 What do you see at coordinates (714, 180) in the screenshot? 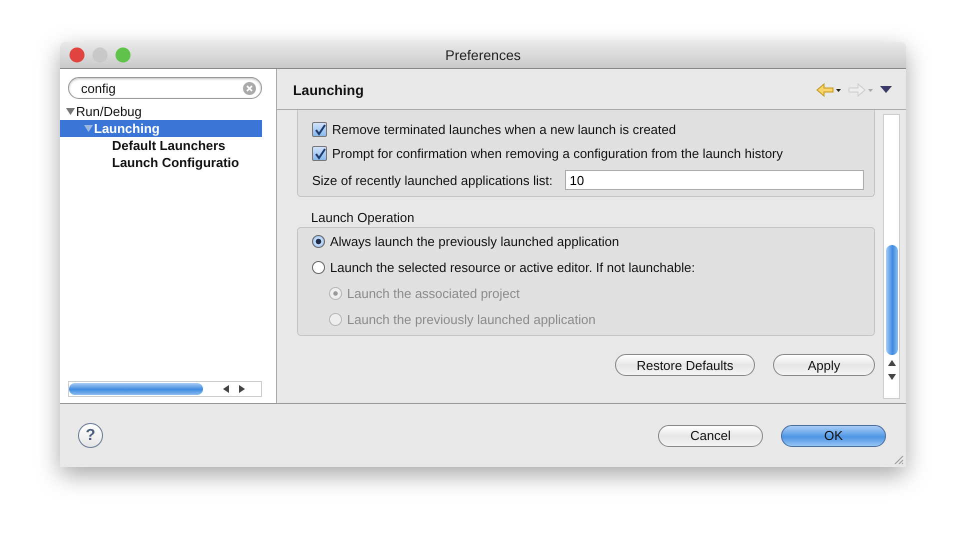
I see `input-field: 10` at bounding box center [714, 180].